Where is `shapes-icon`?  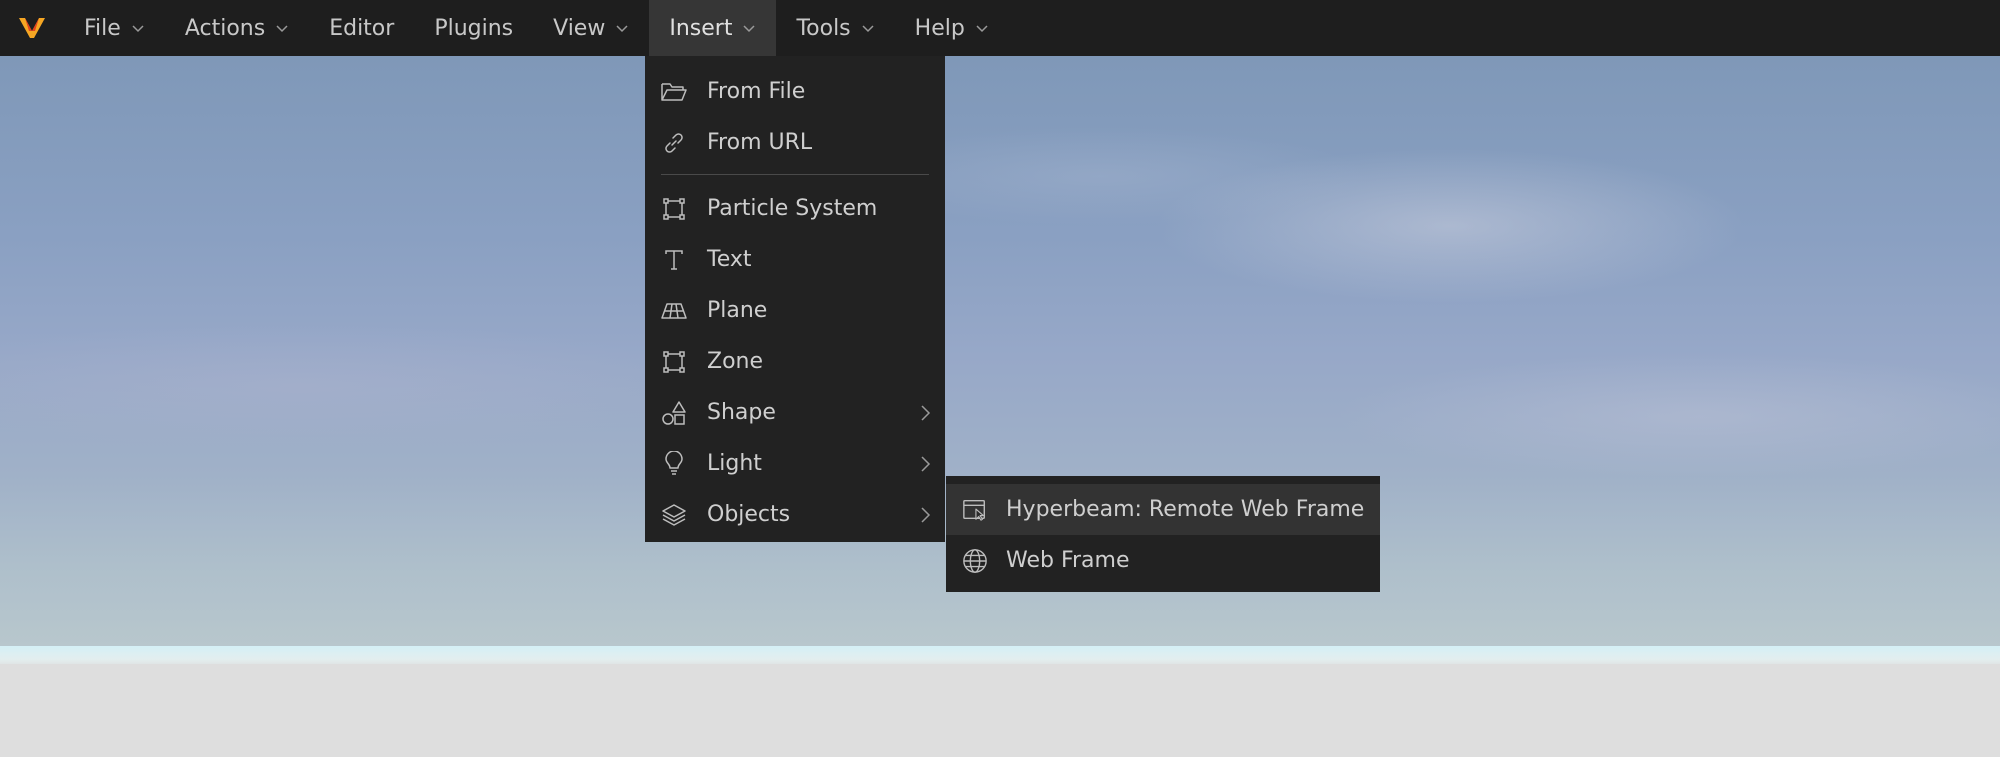
shapes-icon is located at coordinates (674, 413).